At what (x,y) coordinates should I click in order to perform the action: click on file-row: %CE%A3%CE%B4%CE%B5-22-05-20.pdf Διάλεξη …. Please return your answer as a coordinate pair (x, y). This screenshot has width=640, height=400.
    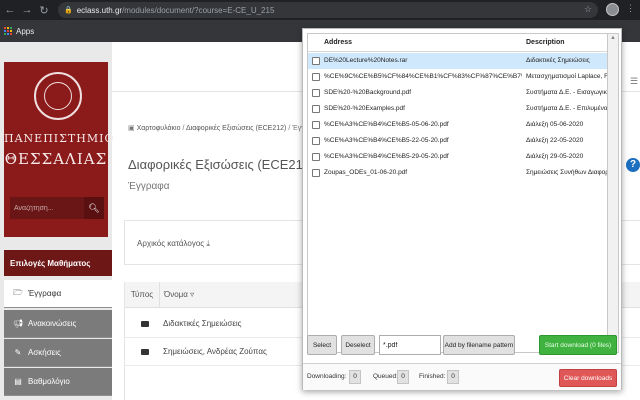
    Looking at the image, I should click on (457, 141).